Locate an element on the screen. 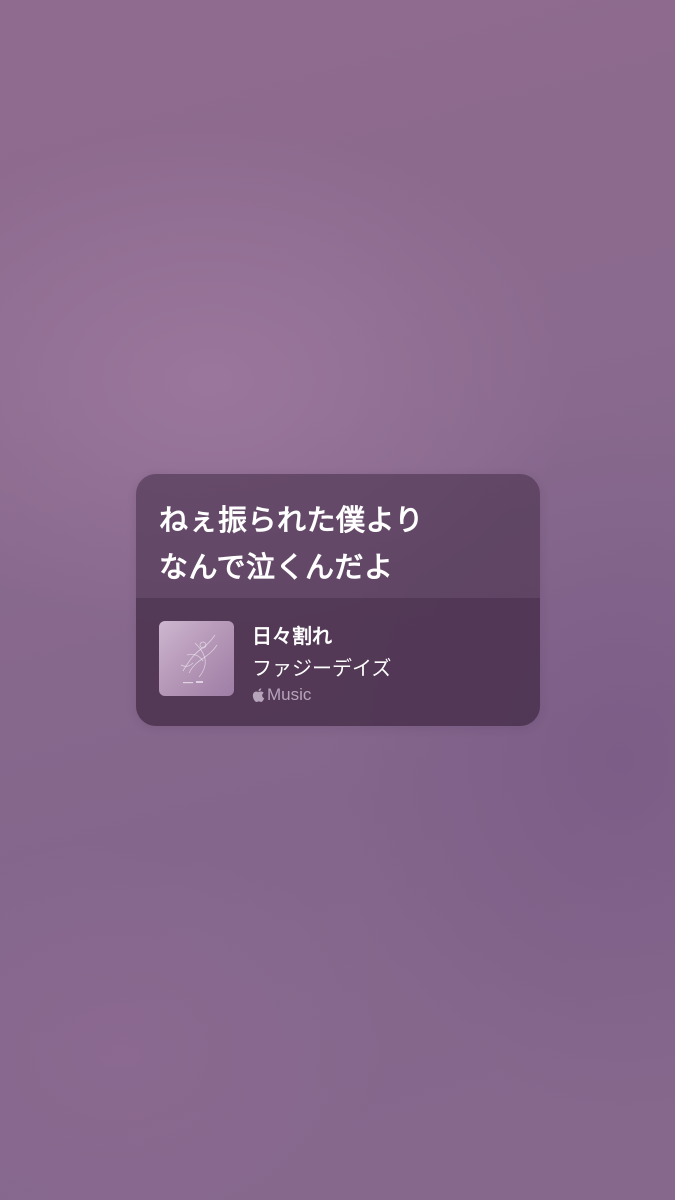 The image size is (675, 1200). album-artwork-illustration is located at coordinates (199, 659).